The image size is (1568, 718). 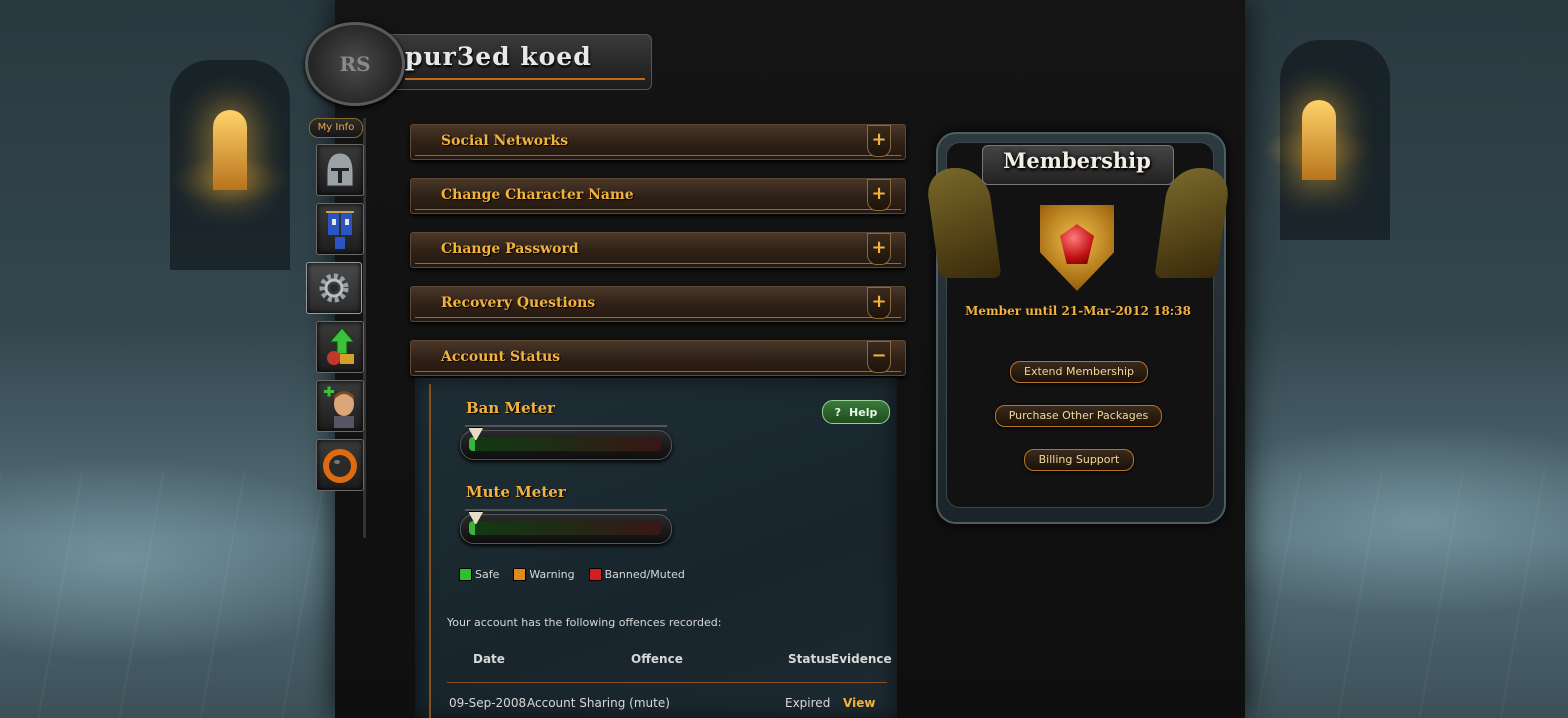 What do you see at coordinates (595, 574) in the screenshot?
I see `legend-swatch-banned` at bounding box center [595, 574].